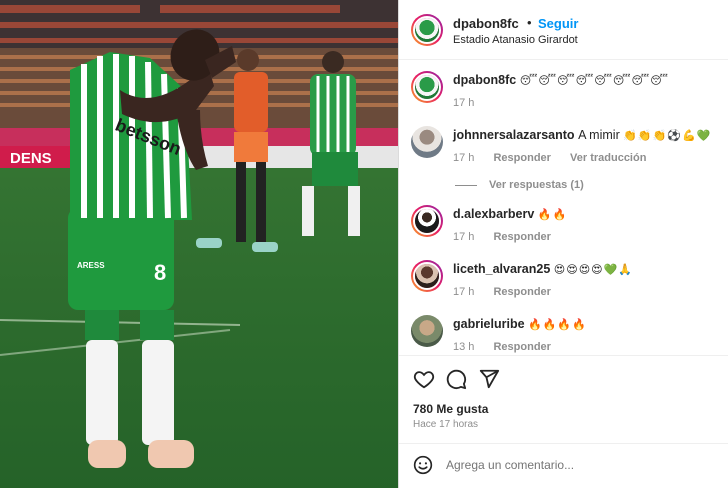 The width and height of the screenshot is (728, 488). Describe the element at coordinates (484, 80) in the screenshot. I see `comment-username: dpabon8fc` at that location.